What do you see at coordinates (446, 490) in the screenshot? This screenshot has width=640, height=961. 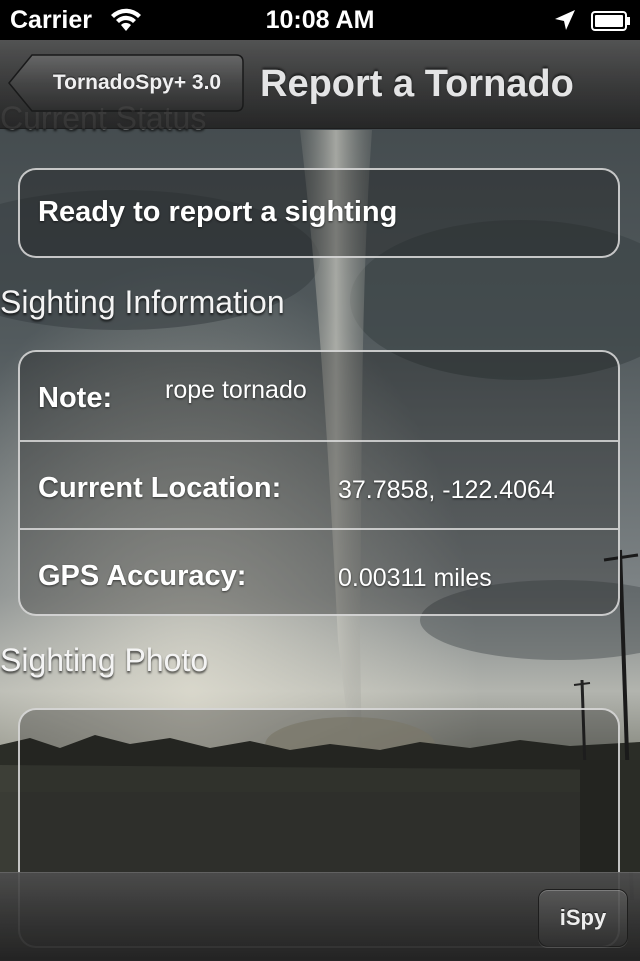 I see `current-location-value: 37.7858, -122.4064` at bounding box center [446, 490].